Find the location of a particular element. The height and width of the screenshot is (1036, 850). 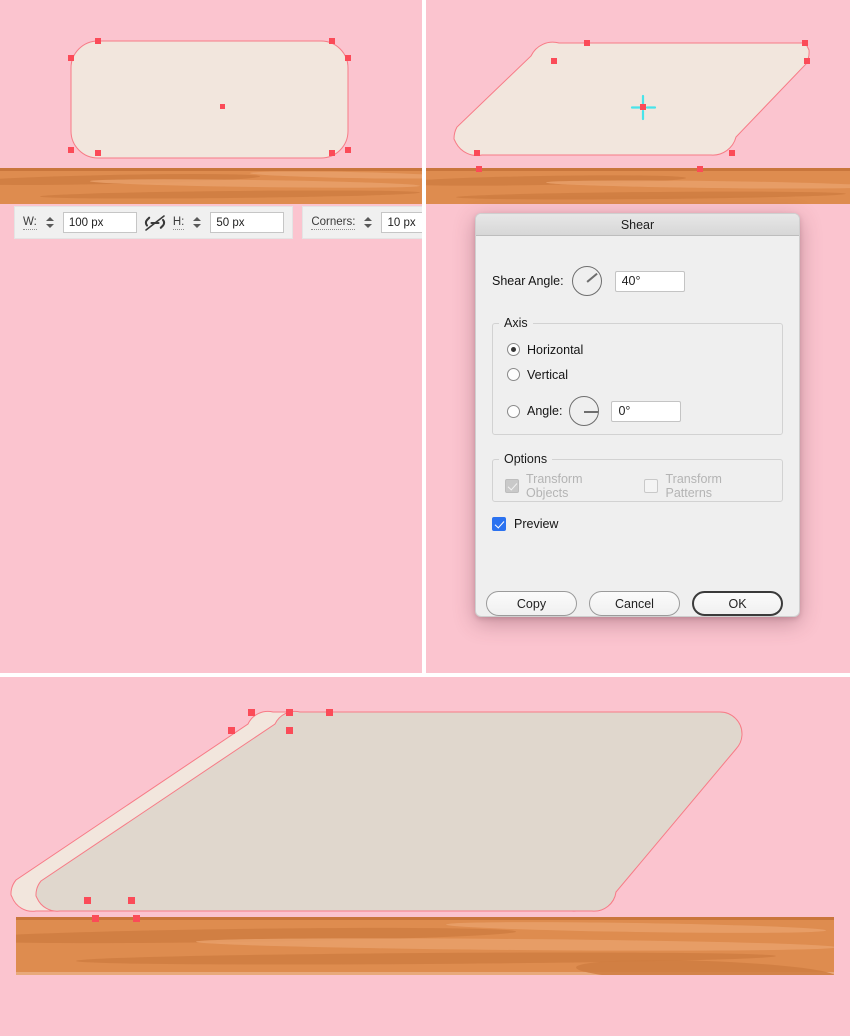

radio-horizontal is located at coordinates (513, 349).